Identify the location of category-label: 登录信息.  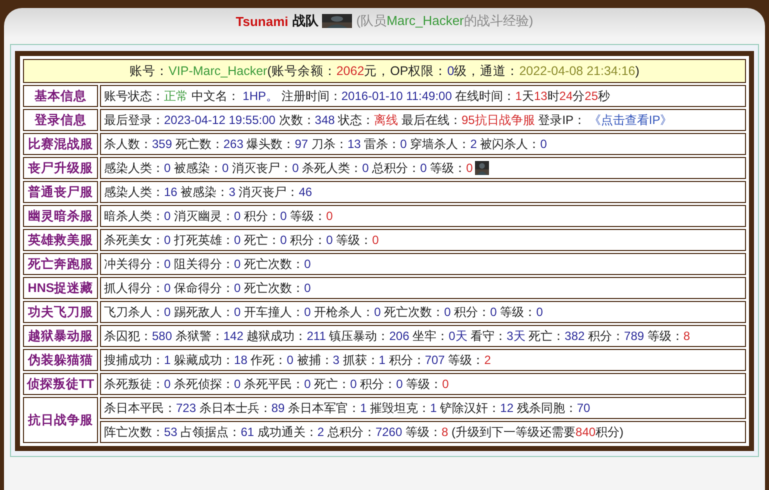
(60, 120).